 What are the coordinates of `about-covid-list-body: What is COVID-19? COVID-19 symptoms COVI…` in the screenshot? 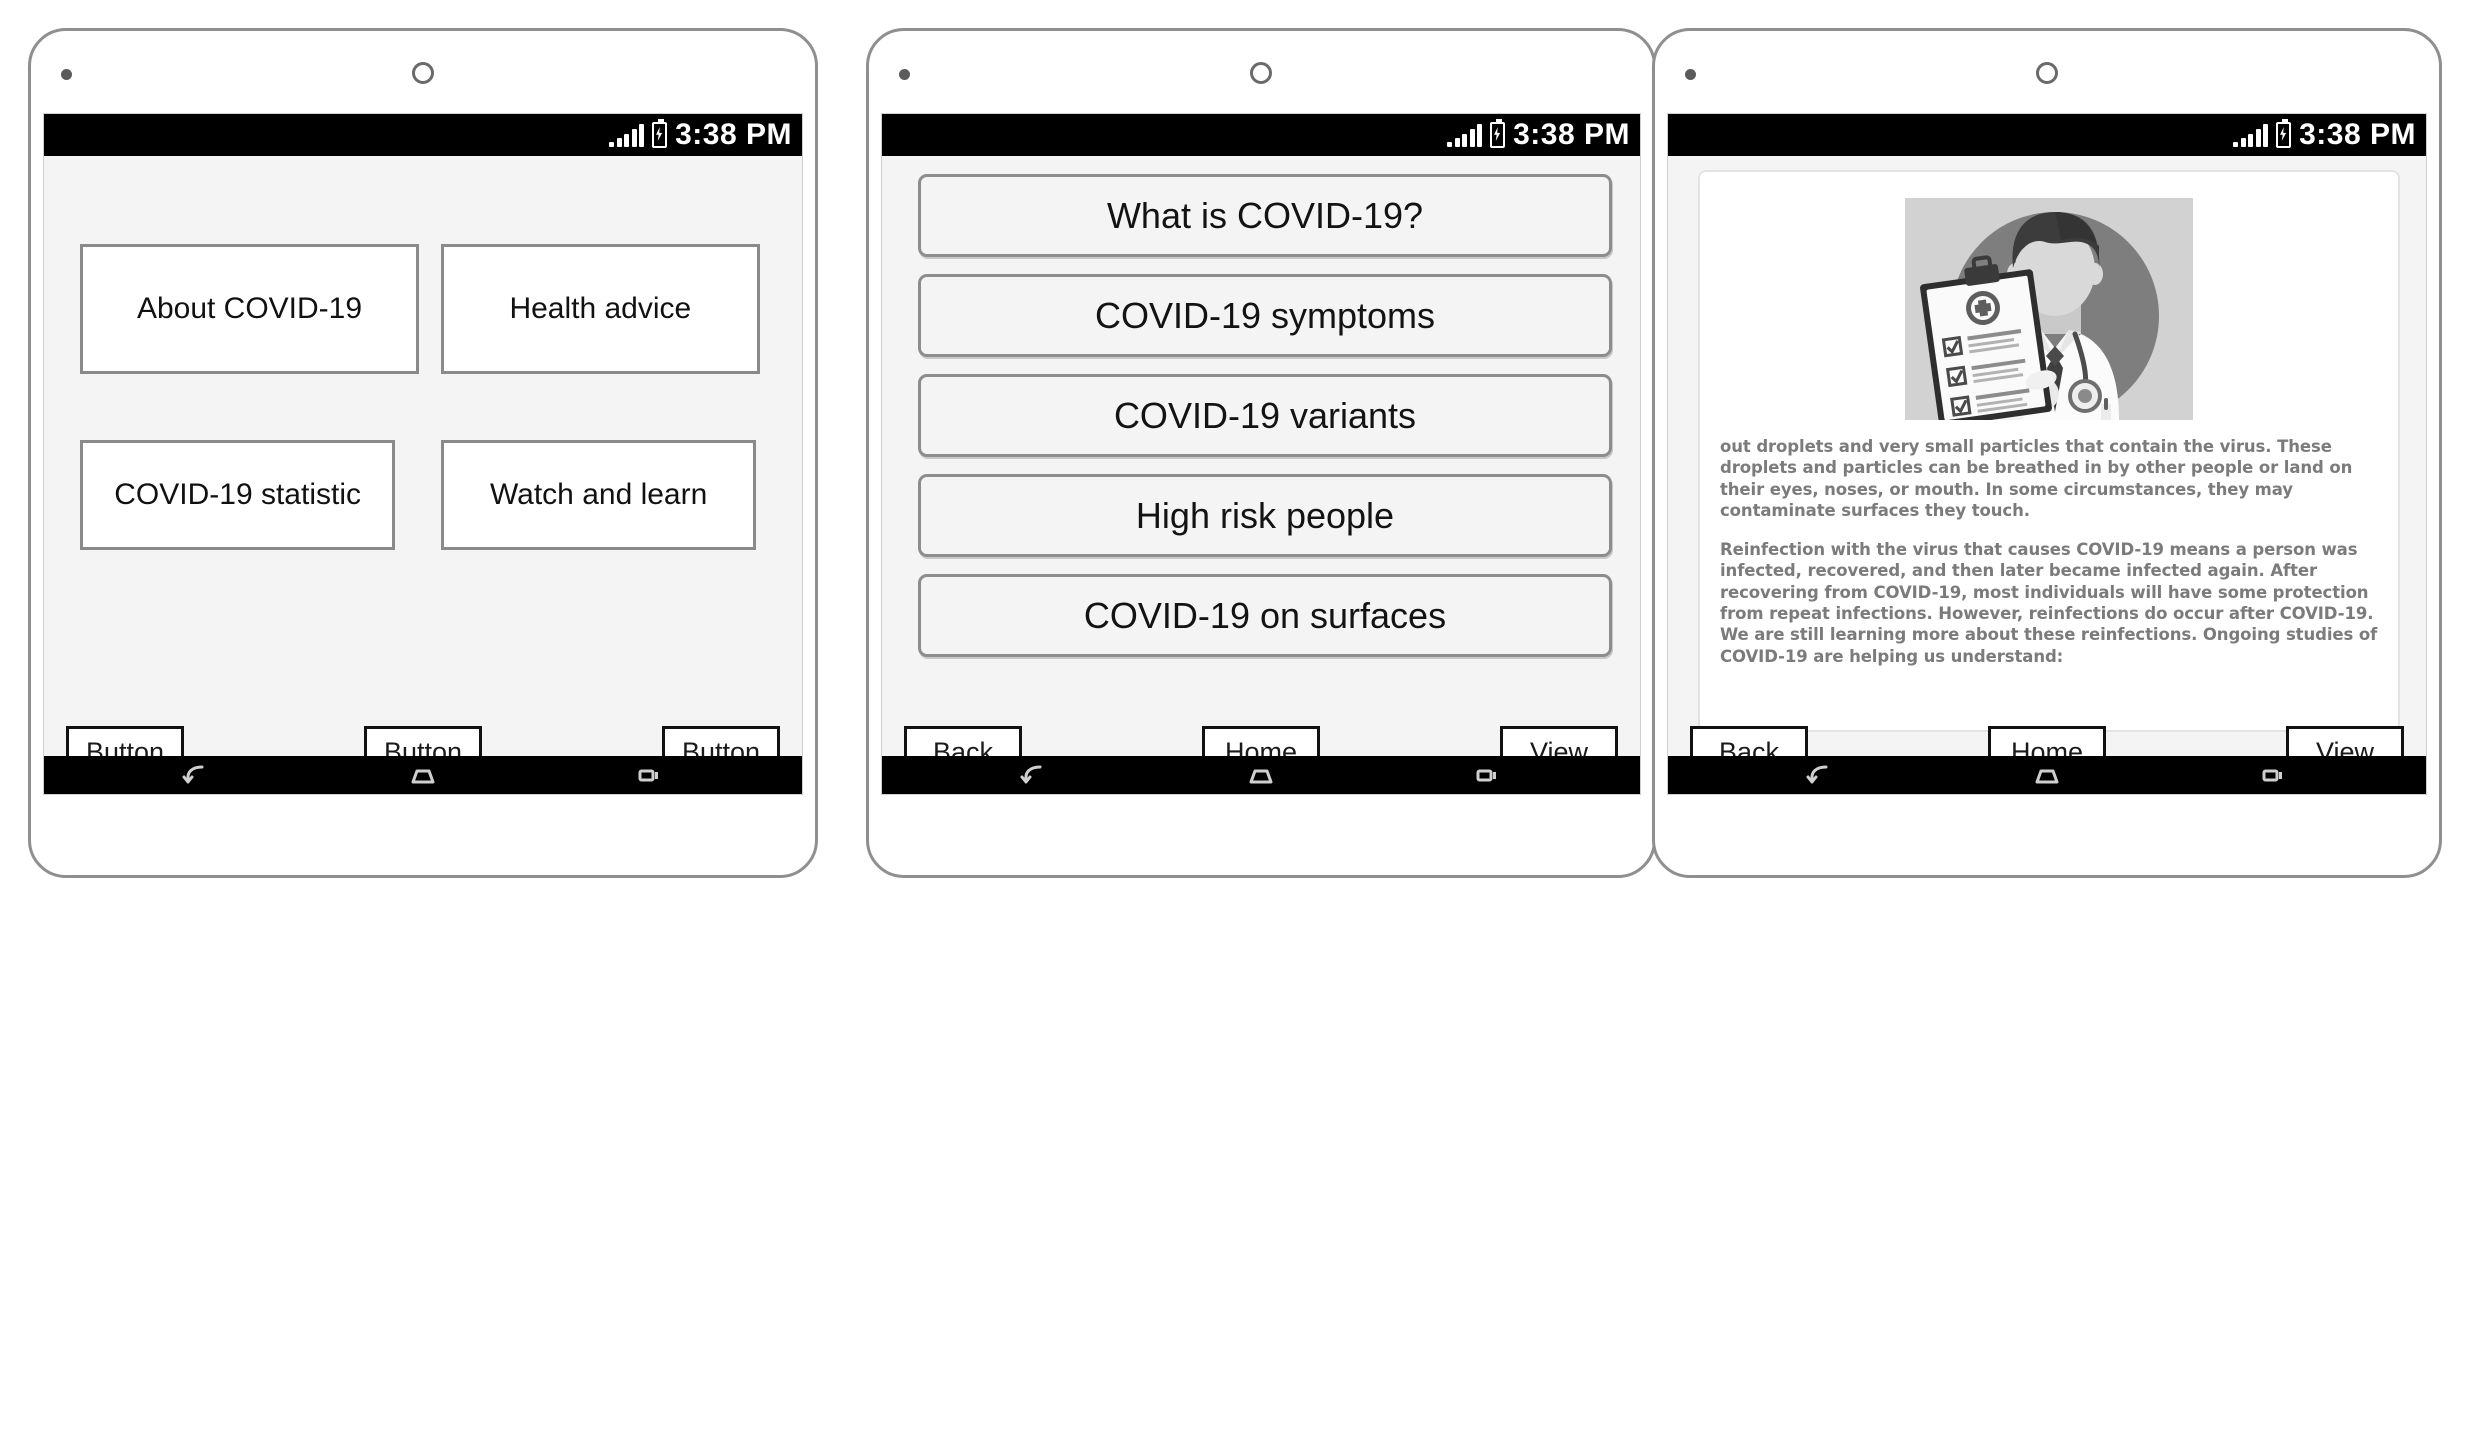 It's located at (1261, 456).